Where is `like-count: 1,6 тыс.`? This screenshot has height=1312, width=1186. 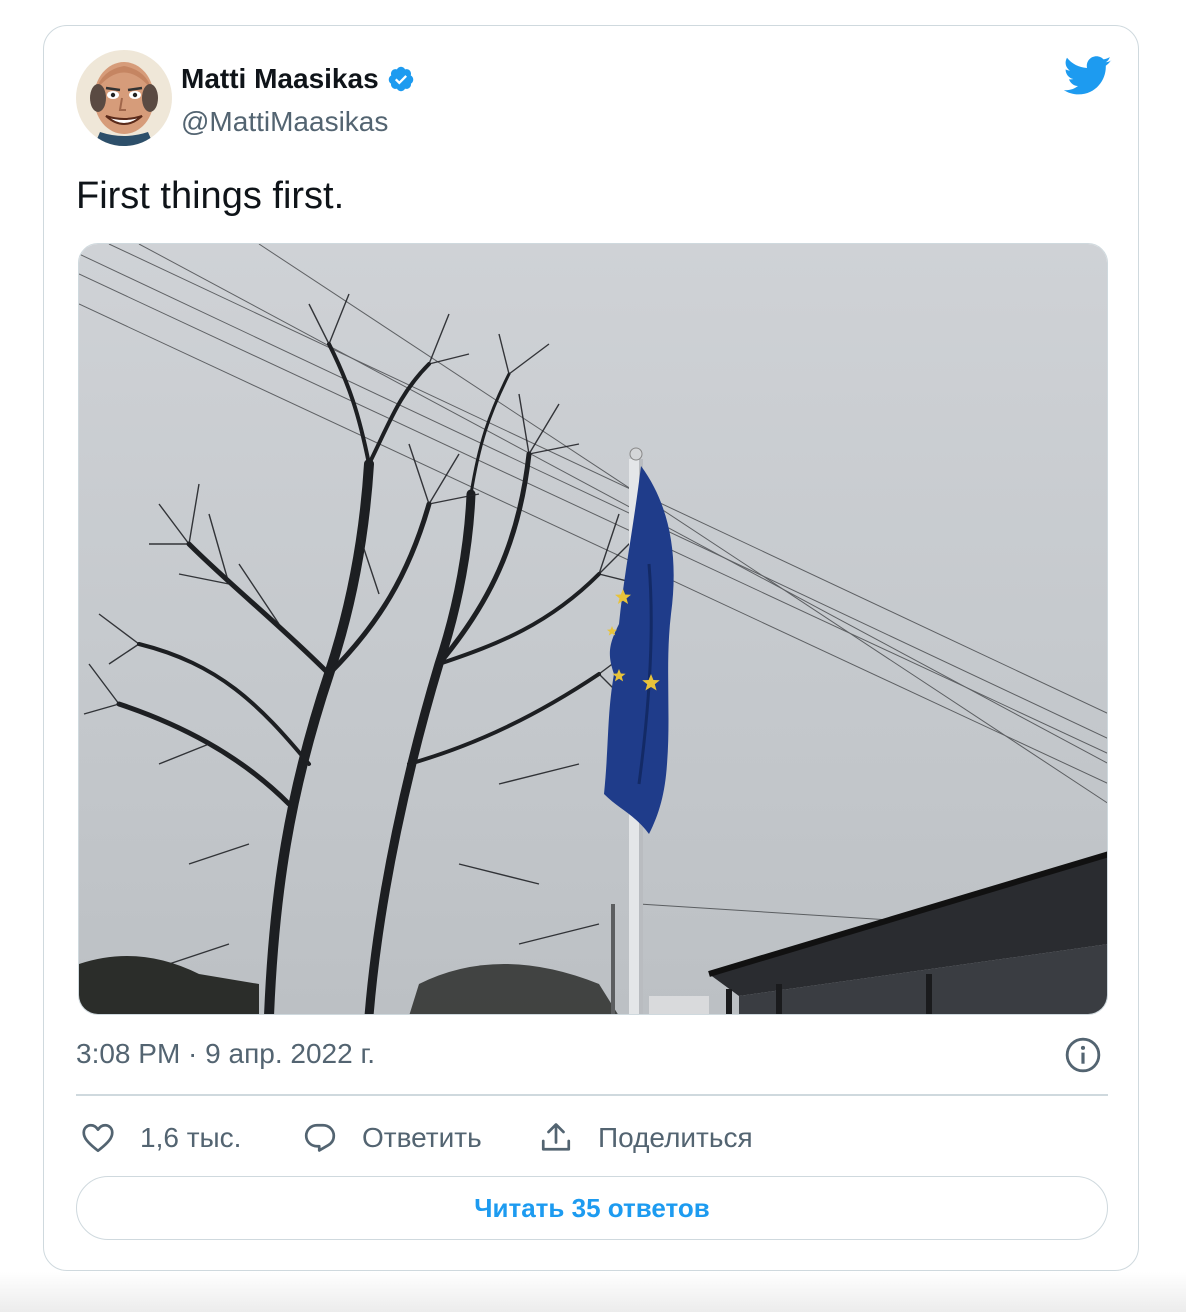 like-count: 1,6 тыс. is located at coordinates (191, 1137).